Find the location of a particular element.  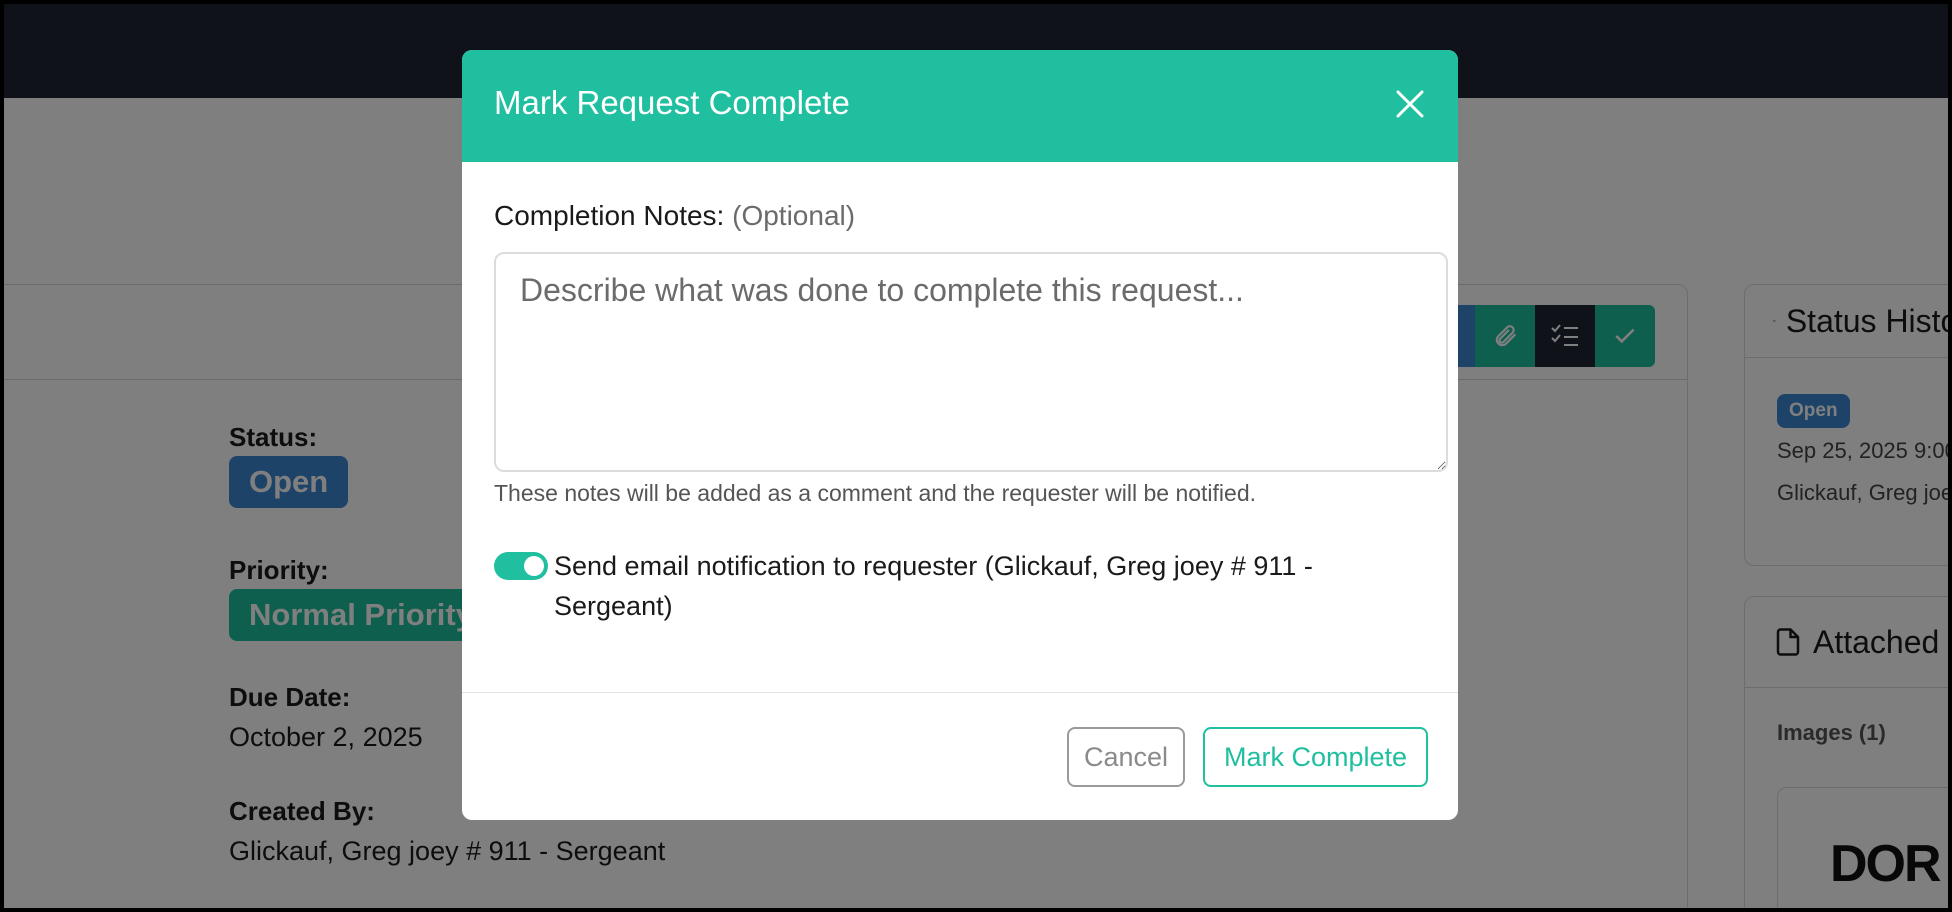

modal-footer: Cancel Mark Complete is located at coordinates (960, 756).